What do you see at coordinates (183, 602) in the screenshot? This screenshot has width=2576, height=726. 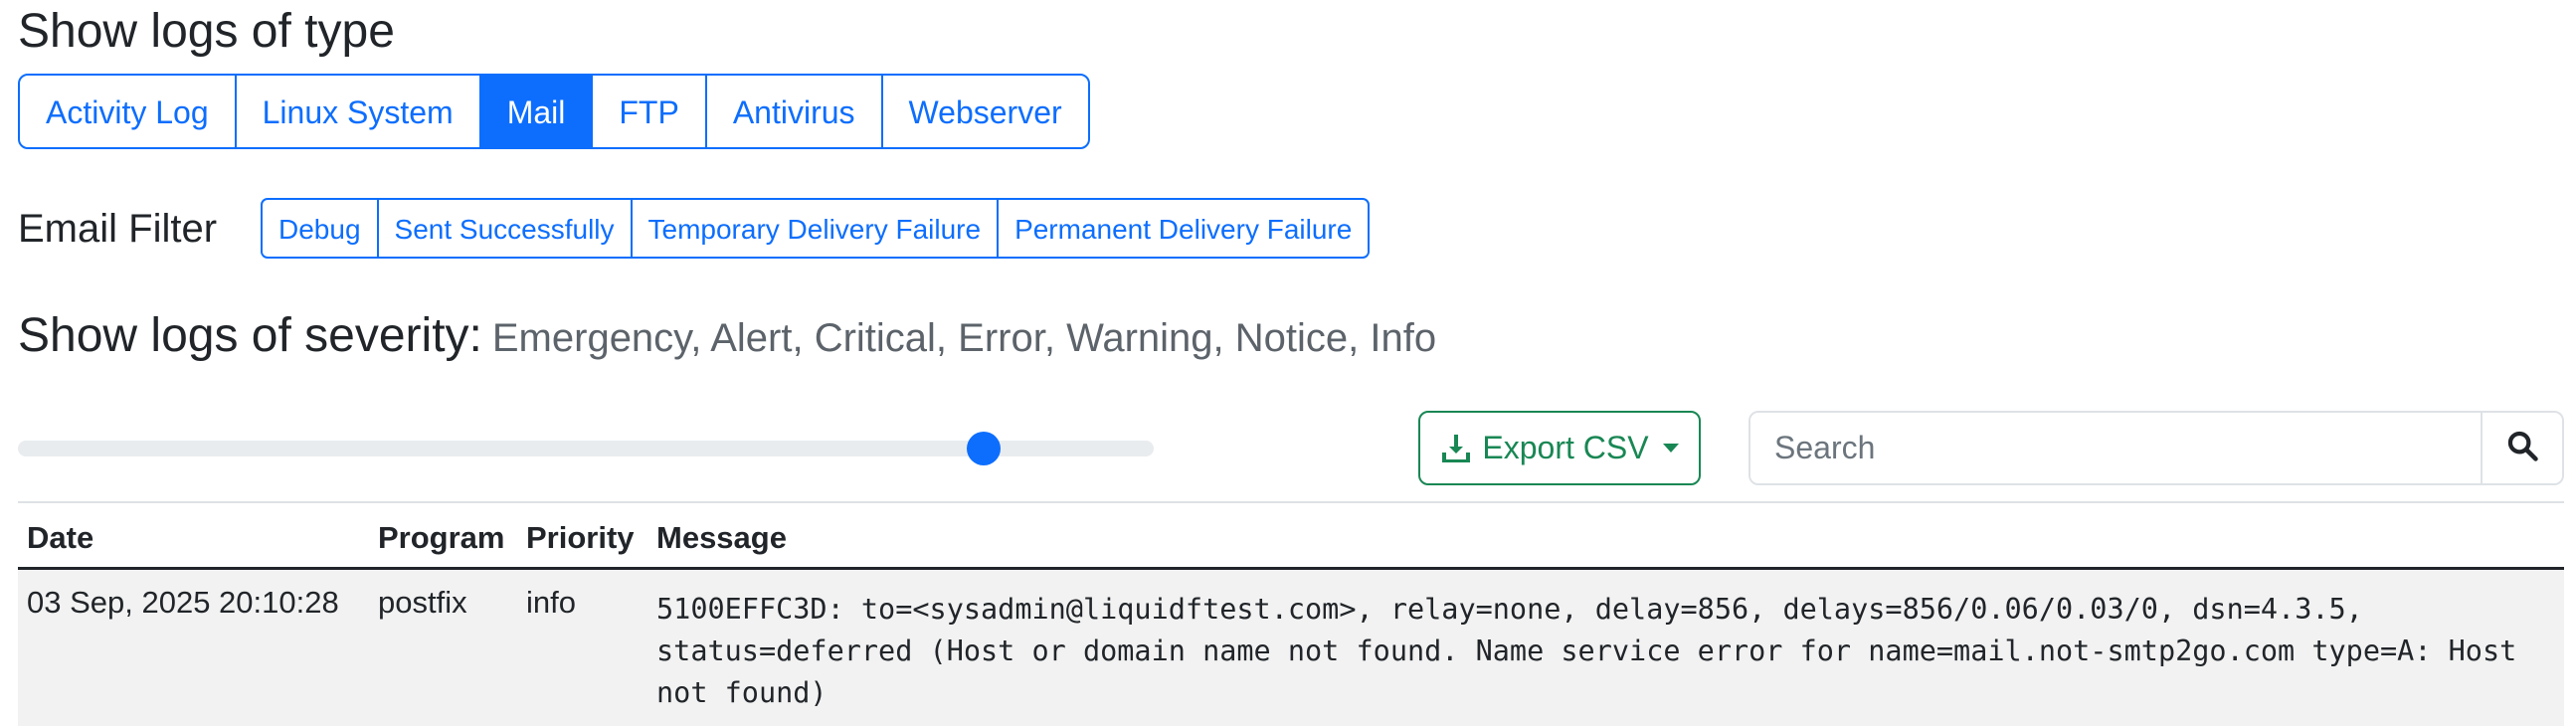 I see `cell-date: 03 Sep, 2025 20:10:28` at bounding box center [183, 602].